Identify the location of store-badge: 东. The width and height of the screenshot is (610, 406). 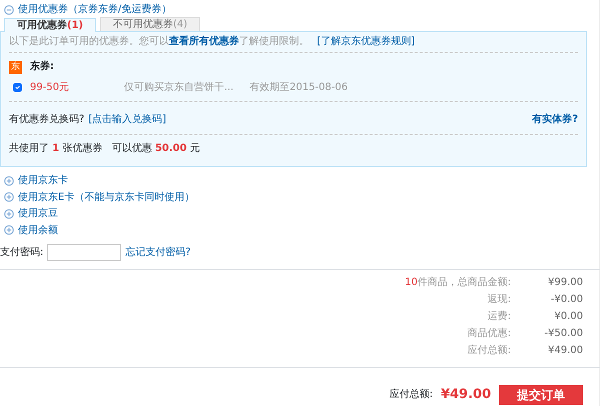
(15, 67).